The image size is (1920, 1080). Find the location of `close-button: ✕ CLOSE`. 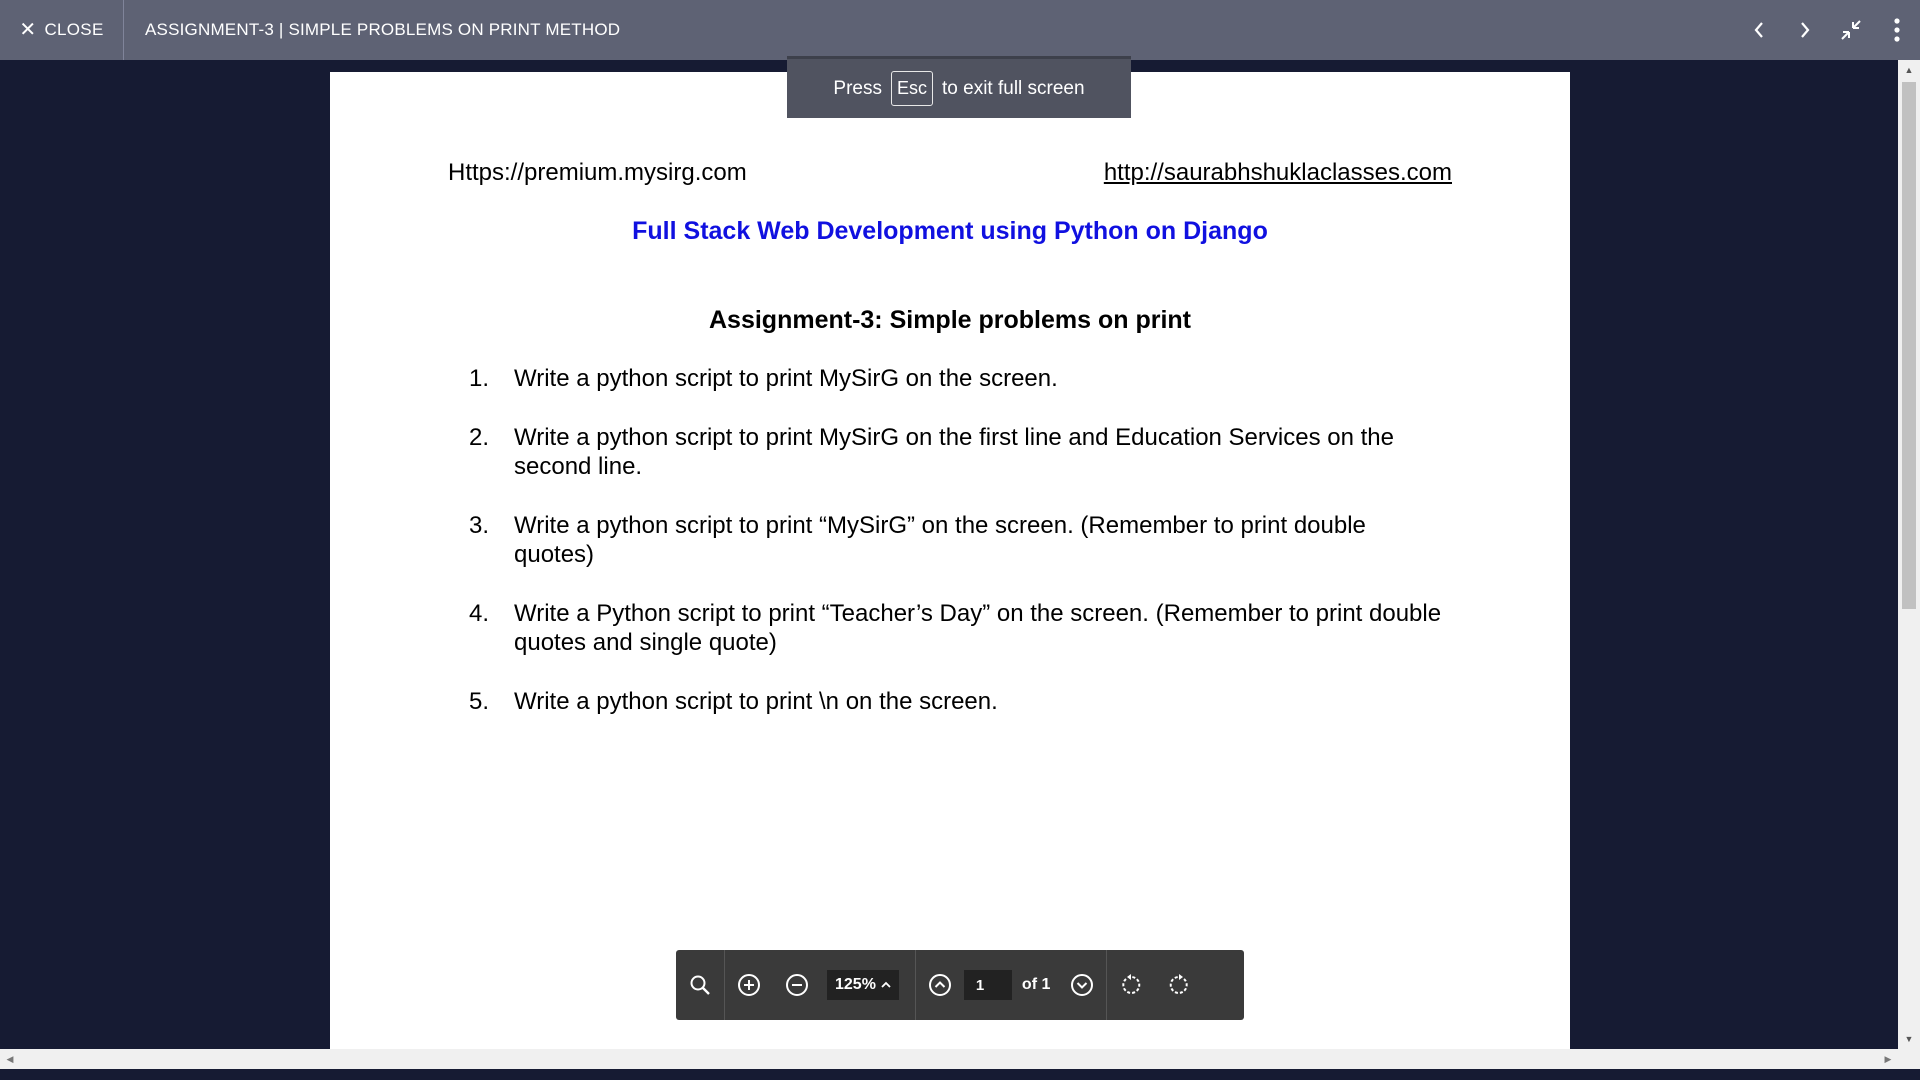

close-button: ✕ CLOSE is located at coordinates (62, 30).